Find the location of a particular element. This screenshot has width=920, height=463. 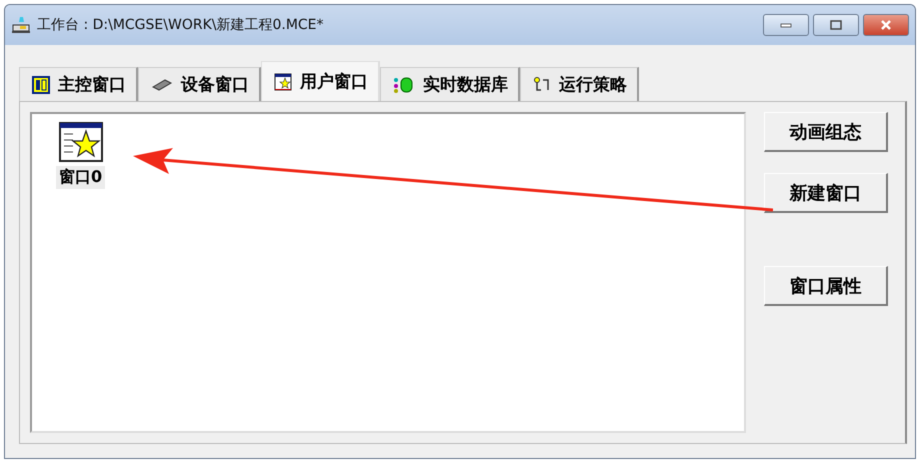

database-icon is located at coordinates (404, 85).